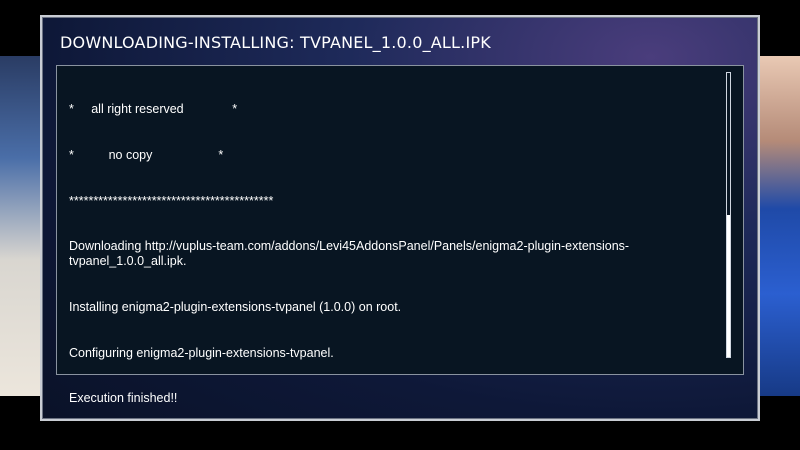 The width and height of the screenshot is (800, 450). I want to click on console-line: * no copy *, so click(146, 155).